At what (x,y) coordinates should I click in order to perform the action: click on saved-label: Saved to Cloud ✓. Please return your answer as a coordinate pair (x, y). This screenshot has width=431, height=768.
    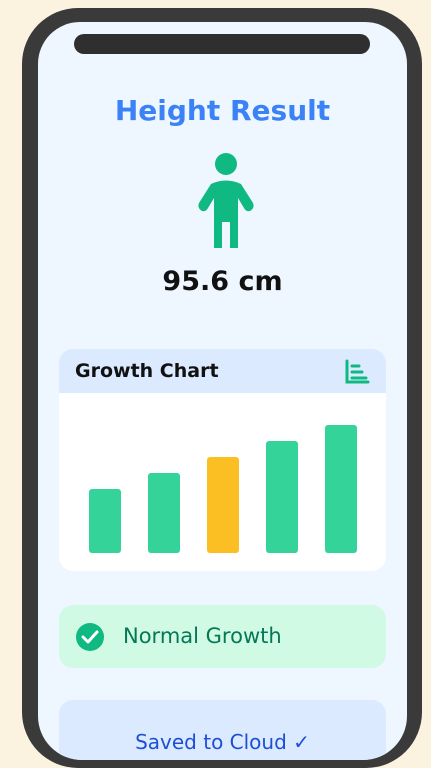
    Looking at the image, I should click on (222, 742).